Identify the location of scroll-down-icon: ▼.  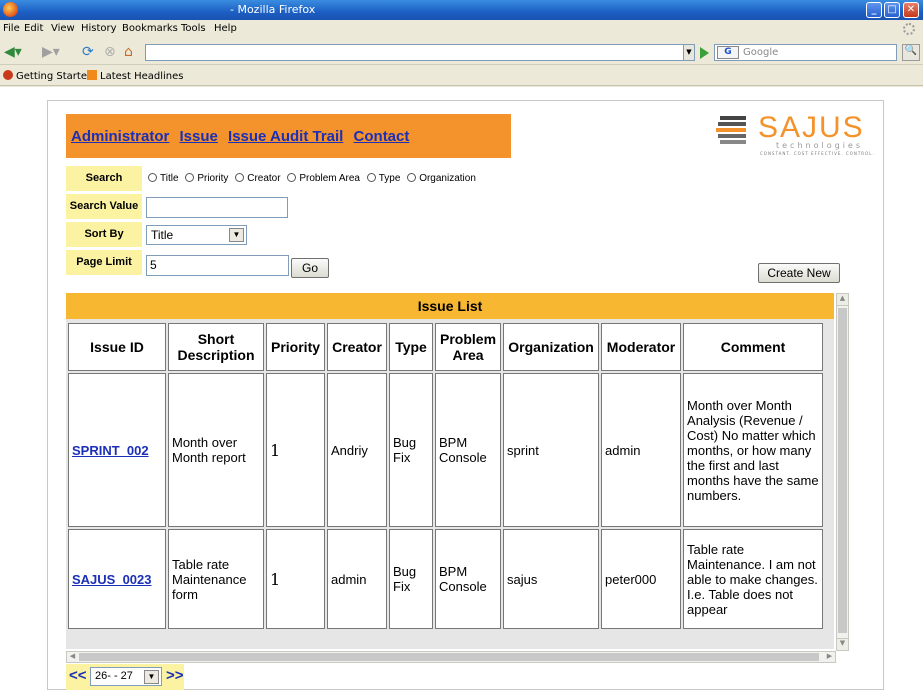
(842, 644).